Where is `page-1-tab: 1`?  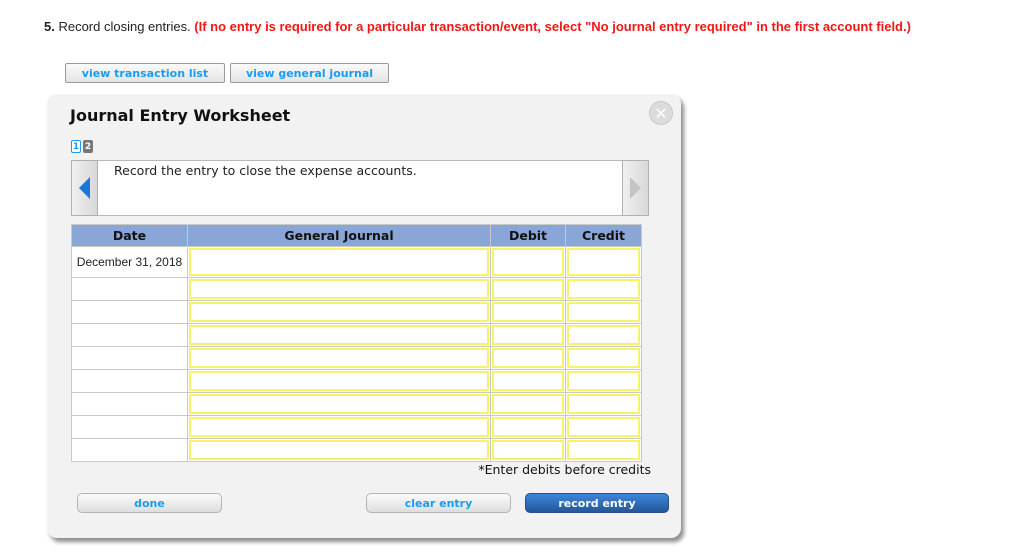 page-1-tab: 1 is located at coordinates (76, 146).